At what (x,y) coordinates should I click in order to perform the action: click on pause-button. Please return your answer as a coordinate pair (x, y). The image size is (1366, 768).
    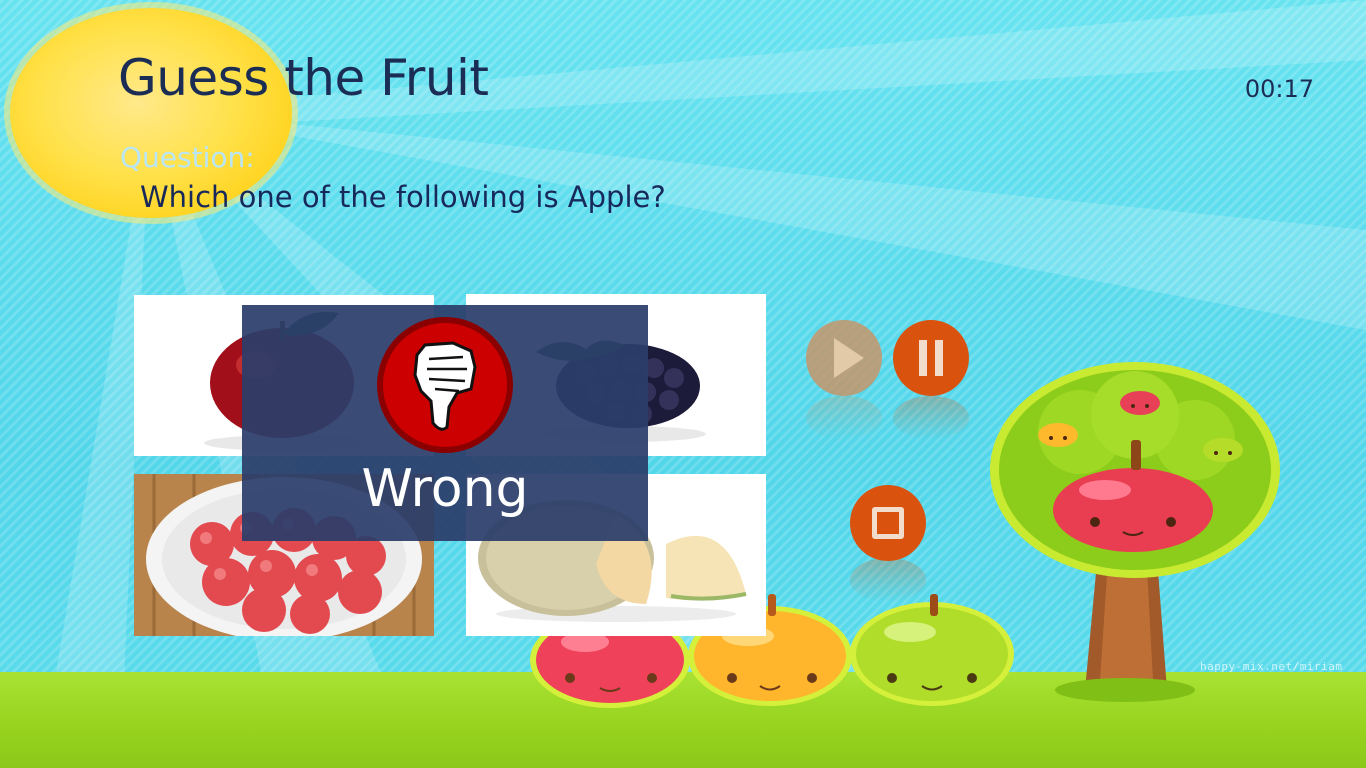
    Looking at the image, I should click on (931, 358).